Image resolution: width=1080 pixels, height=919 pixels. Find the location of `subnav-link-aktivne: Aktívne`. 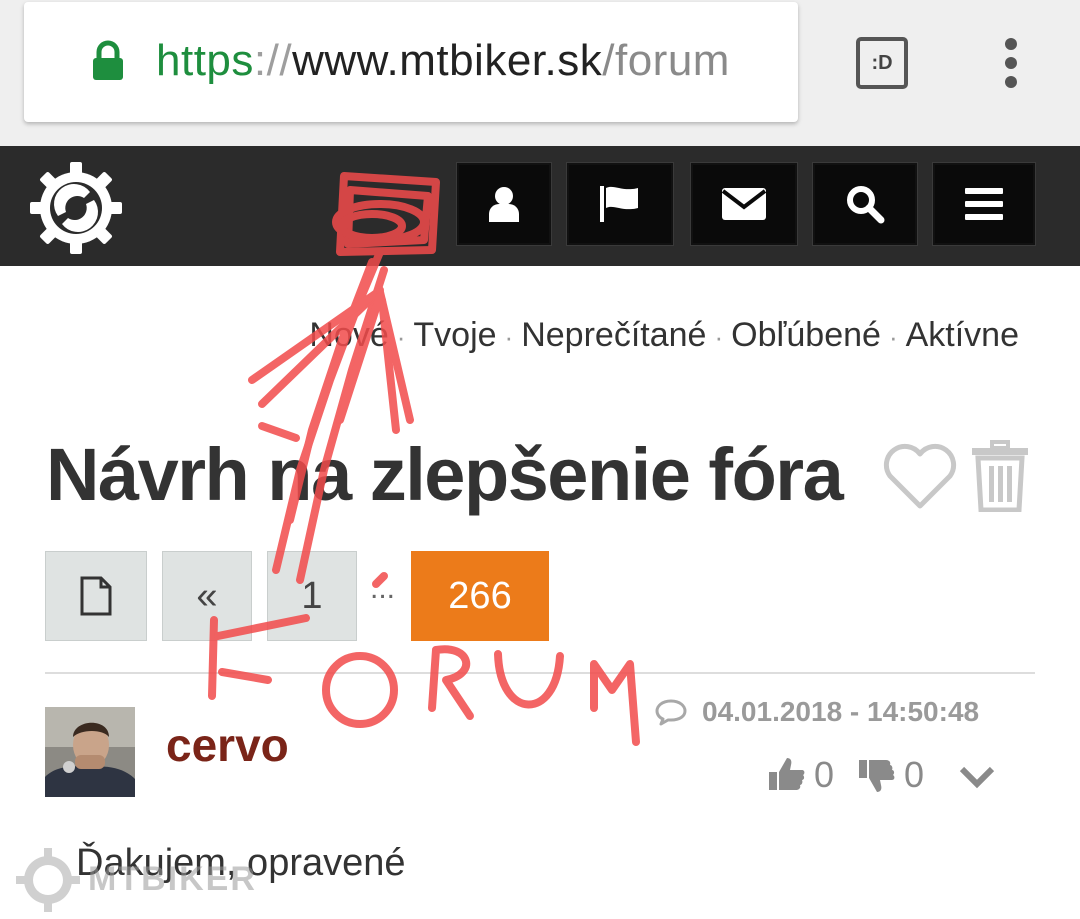

subnav-link-aktivne: Aktívne is located at coordinates (962, 335).